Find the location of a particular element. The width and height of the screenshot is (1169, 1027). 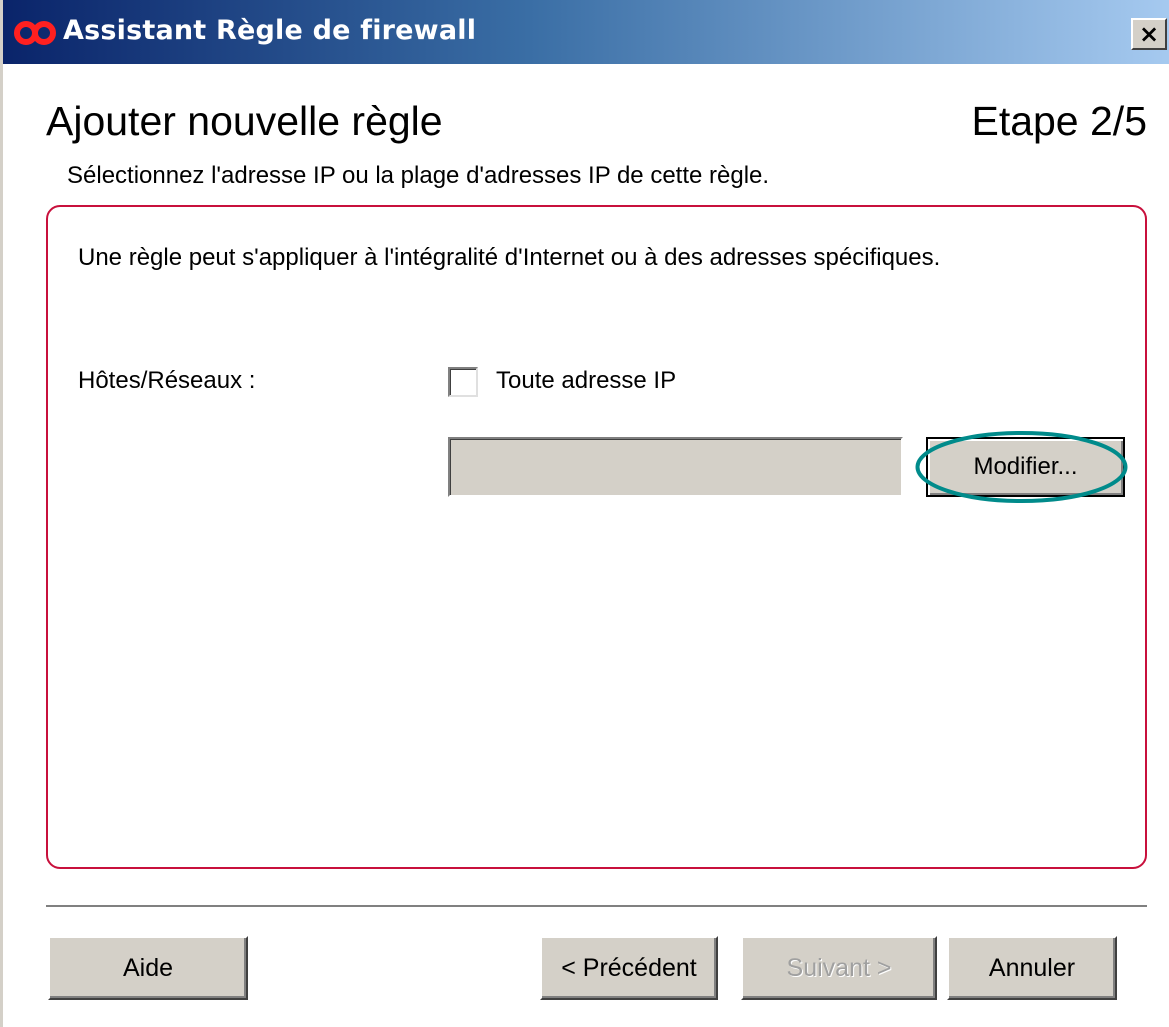

window-title: Assistant Règle de firewall is located at coordinates (270, 30).